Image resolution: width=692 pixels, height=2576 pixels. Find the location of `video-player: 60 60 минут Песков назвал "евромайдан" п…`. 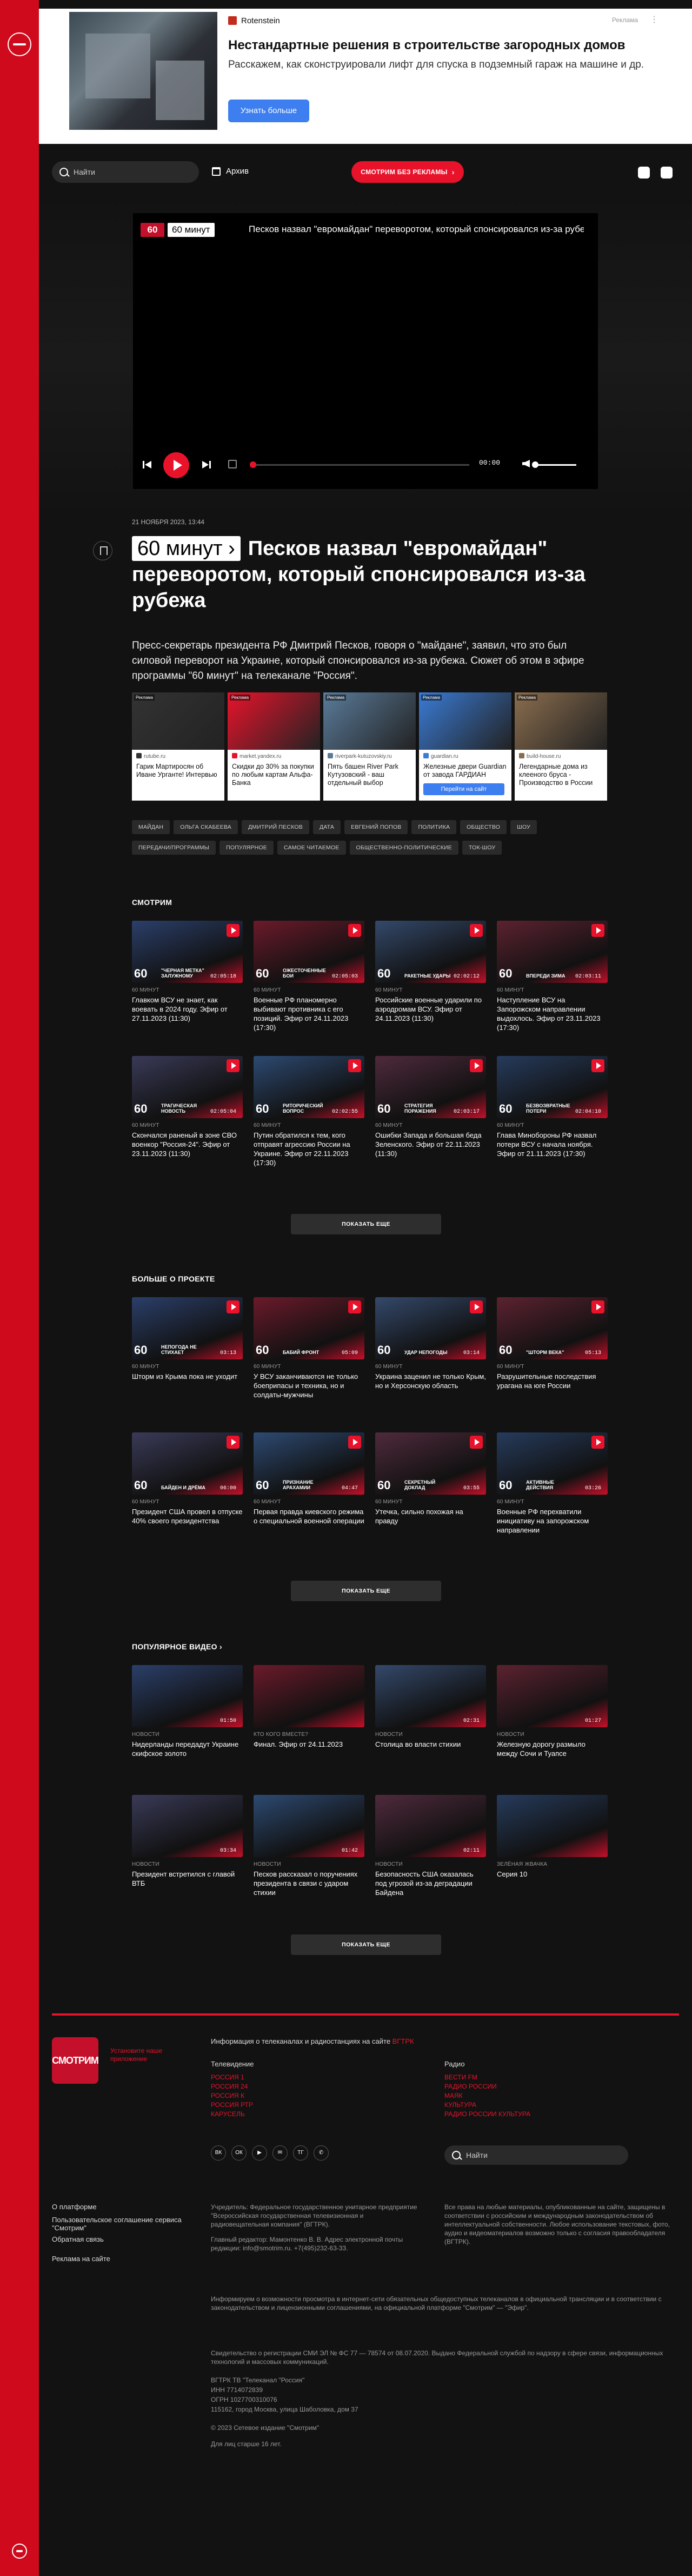

video-player: 60 60 минут Песков назвал "евромайдан" п… is located at coordinates (365, 351).